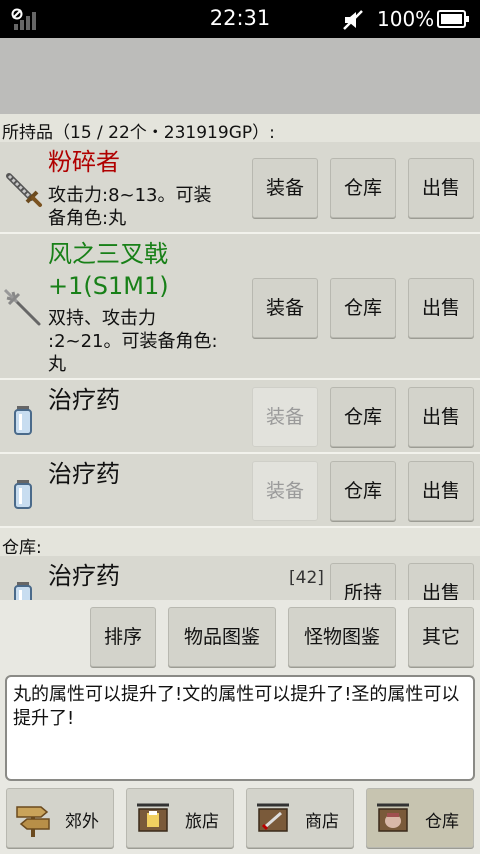 The width and height of the screenshot is (480, 854). I want to click on nav-label: 旅店, so click(202, 822).